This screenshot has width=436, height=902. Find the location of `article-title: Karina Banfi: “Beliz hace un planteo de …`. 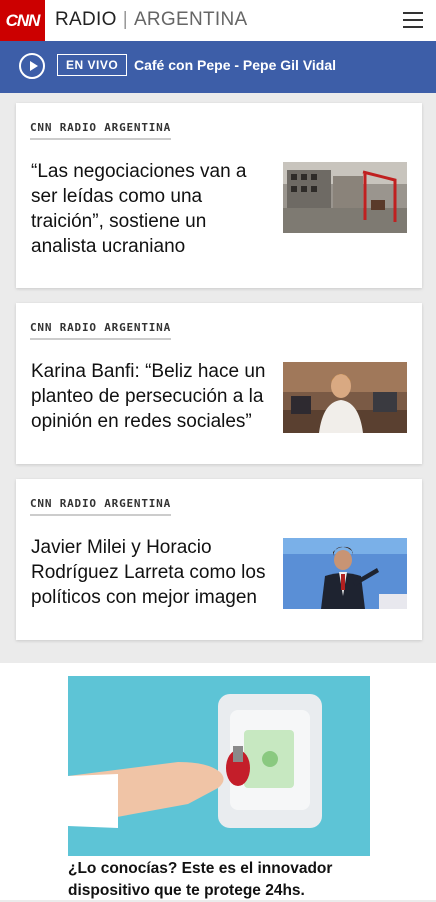

article-title: Karina Banfi: “Beliz hace un planteo de … is located at coordinates (151, 396).